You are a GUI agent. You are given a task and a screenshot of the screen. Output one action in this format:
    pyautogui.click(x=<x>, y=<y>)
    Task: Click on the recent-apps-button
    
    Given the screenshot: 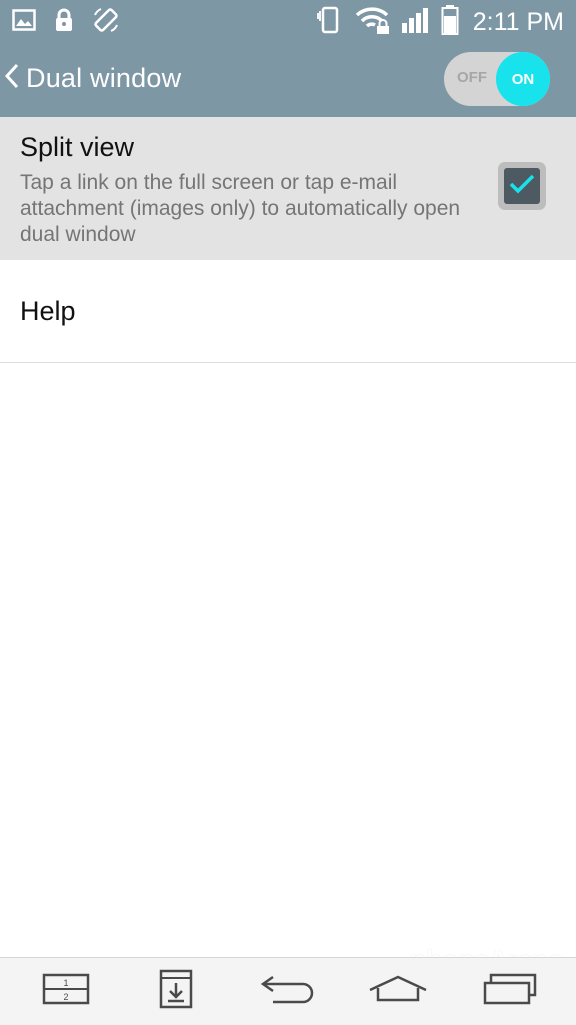 What is the action you would take?
    pyautogui.click(x=510, y=991)
    